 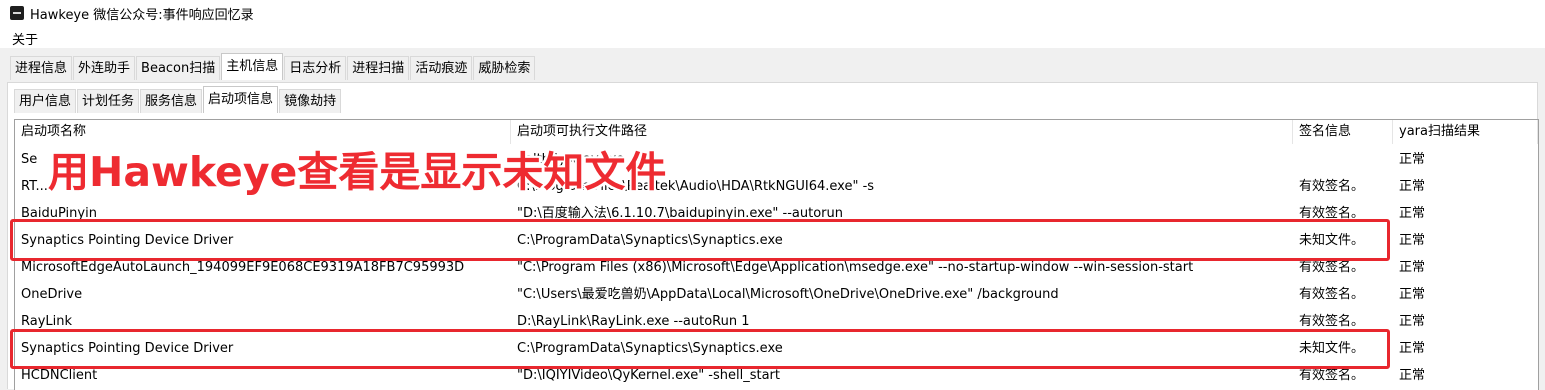 What do you see at coordinates (252, 66) in the screenshot?
I see `main-tab-3: 主机信息` at bounding box center [252, 66].